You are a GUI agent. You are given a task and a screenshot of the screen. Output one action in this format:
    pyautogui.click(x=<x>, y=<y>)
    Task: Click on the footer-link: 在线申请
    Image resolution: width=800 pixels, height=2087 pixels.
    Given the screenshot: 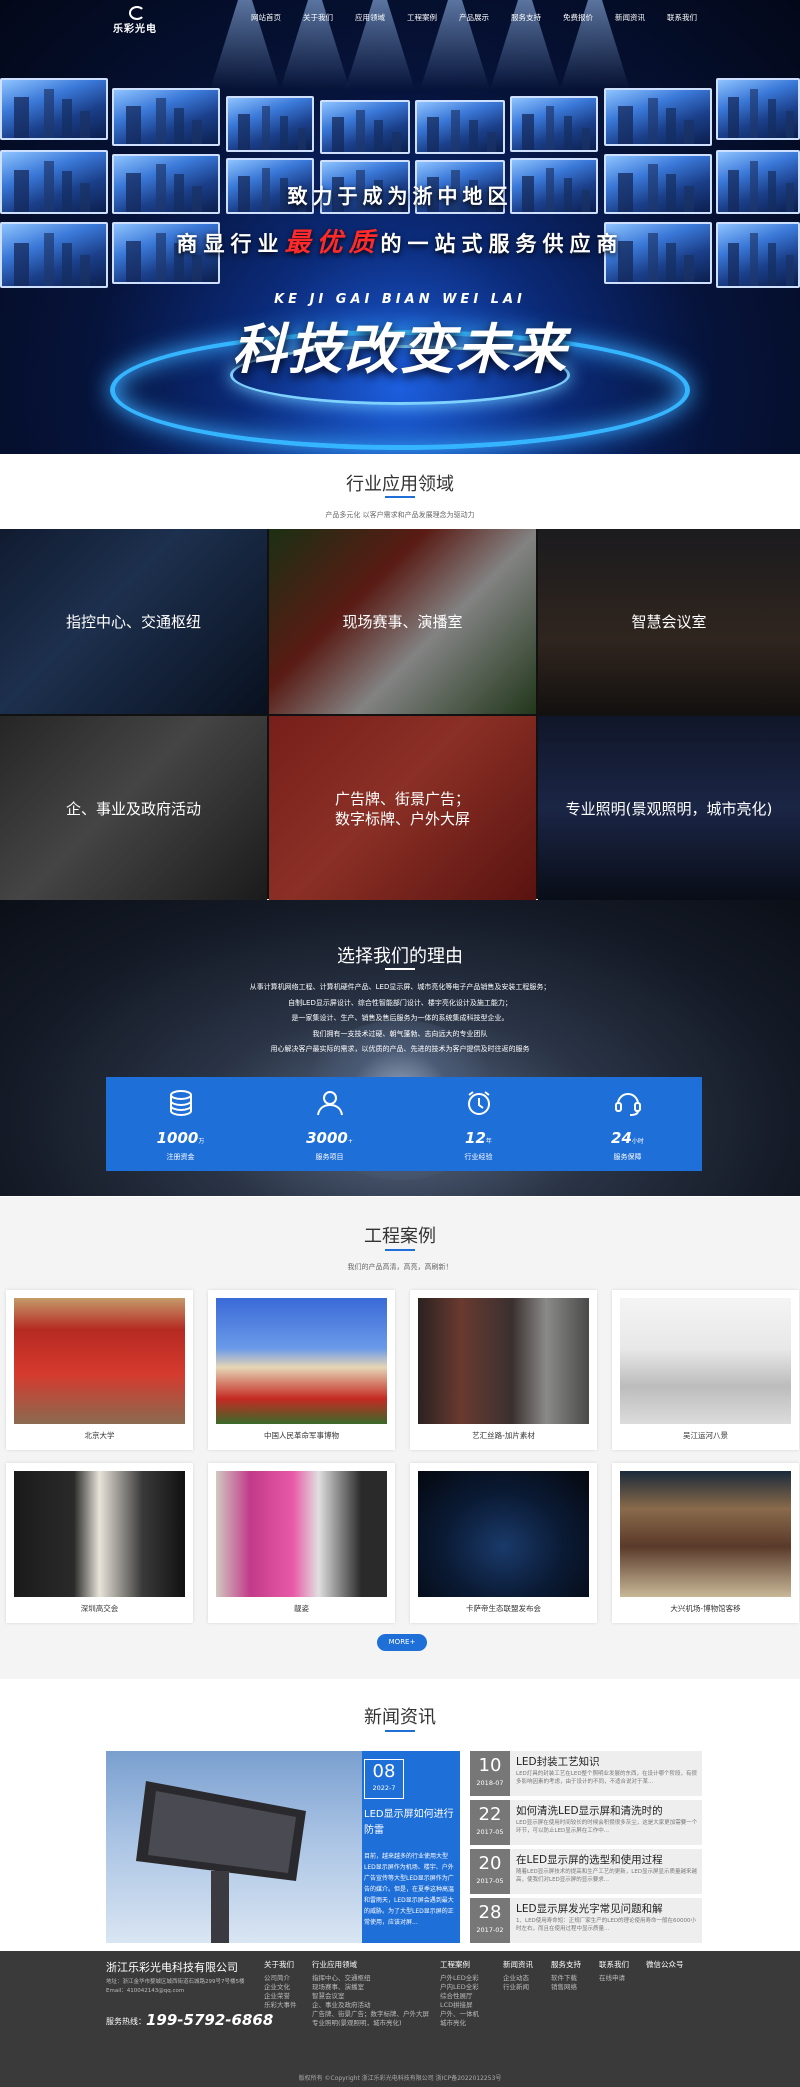 What is the action you would take?
    pyautogui.click(x=614, y=1978)
    